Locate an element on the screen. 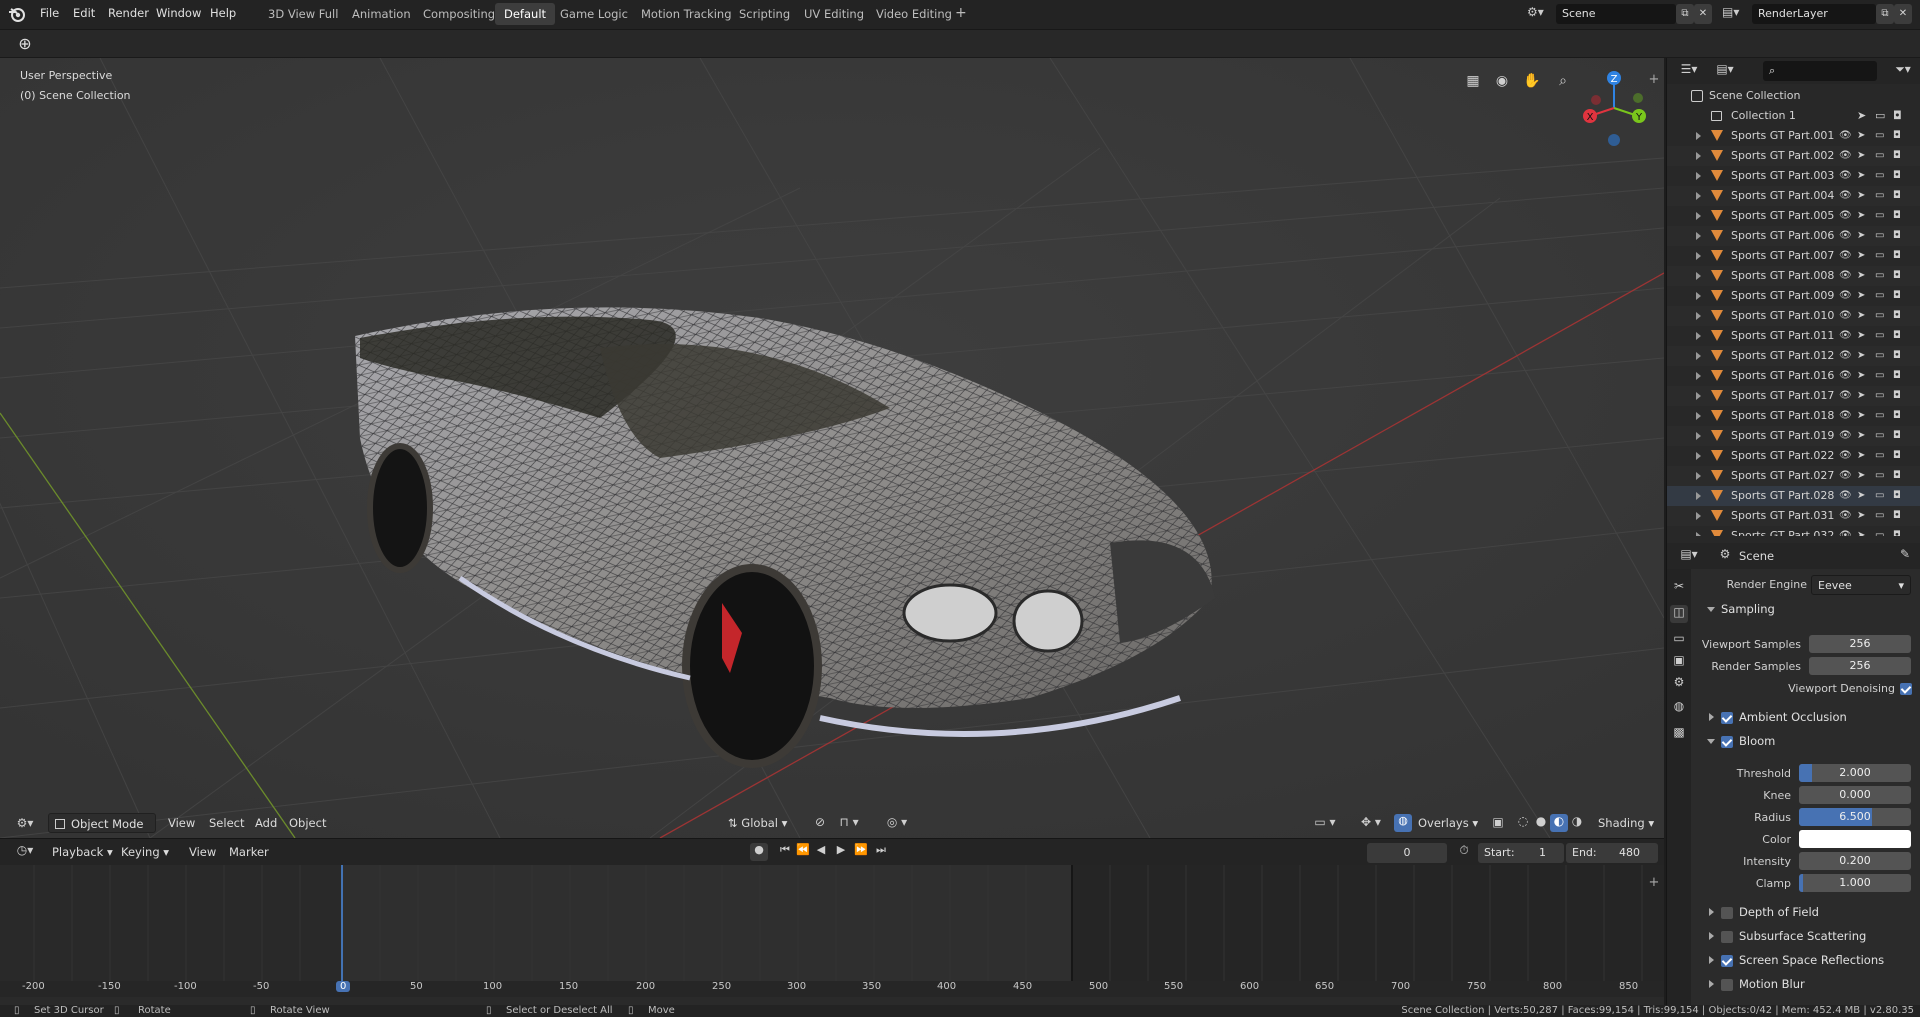 This screenshot has width=1920, height=1017. viewport-denoising-checkbox is located at coordinates (1906, 689).